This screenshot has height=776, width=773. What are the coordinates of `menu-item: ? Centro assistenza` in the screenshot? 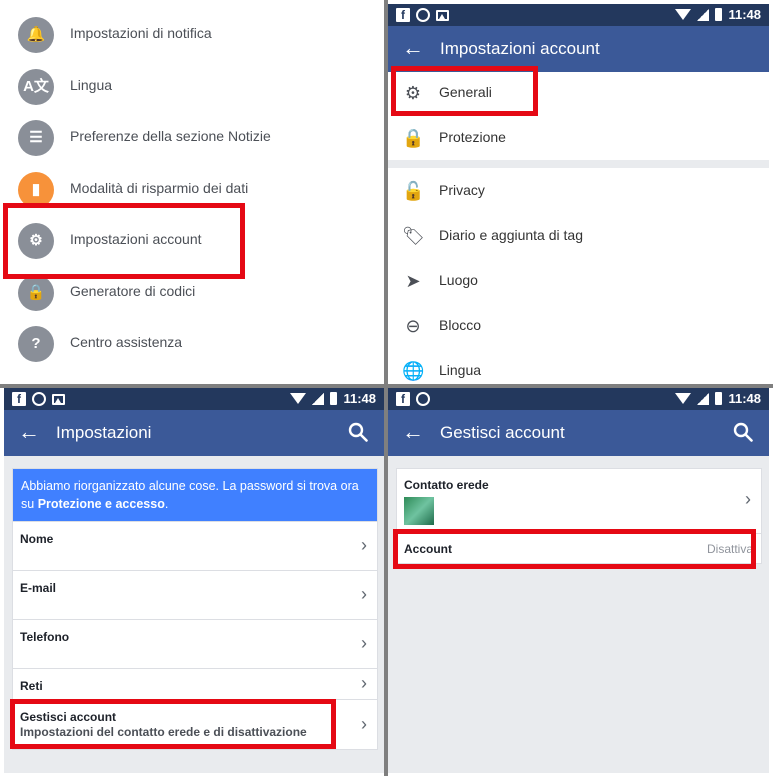 It's located at (192, 343).